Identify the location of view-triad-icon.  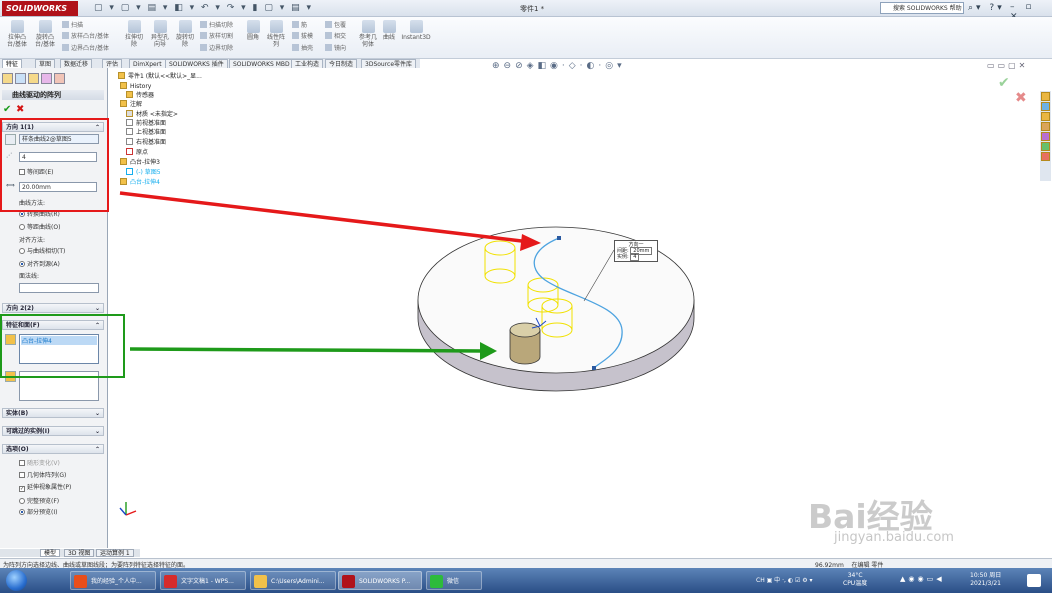
(128, 509).